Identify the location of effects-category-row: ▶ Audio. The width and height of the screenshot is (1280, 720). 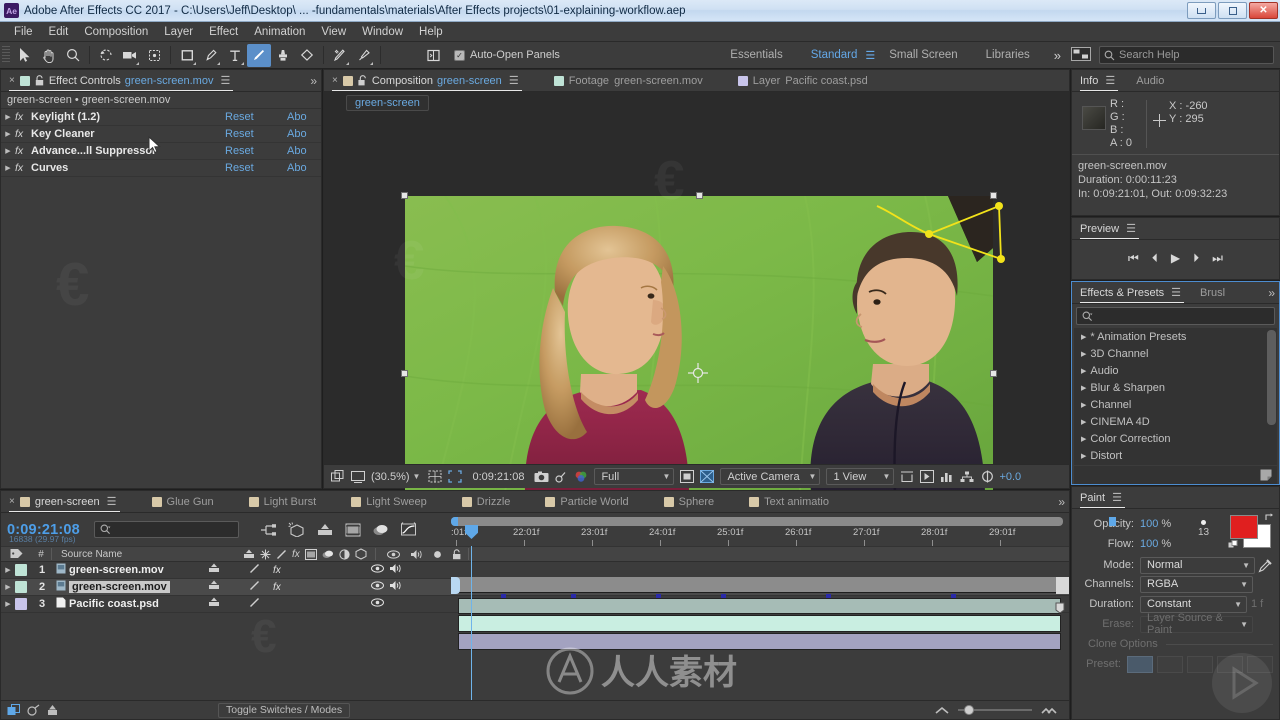
(1175, 370).